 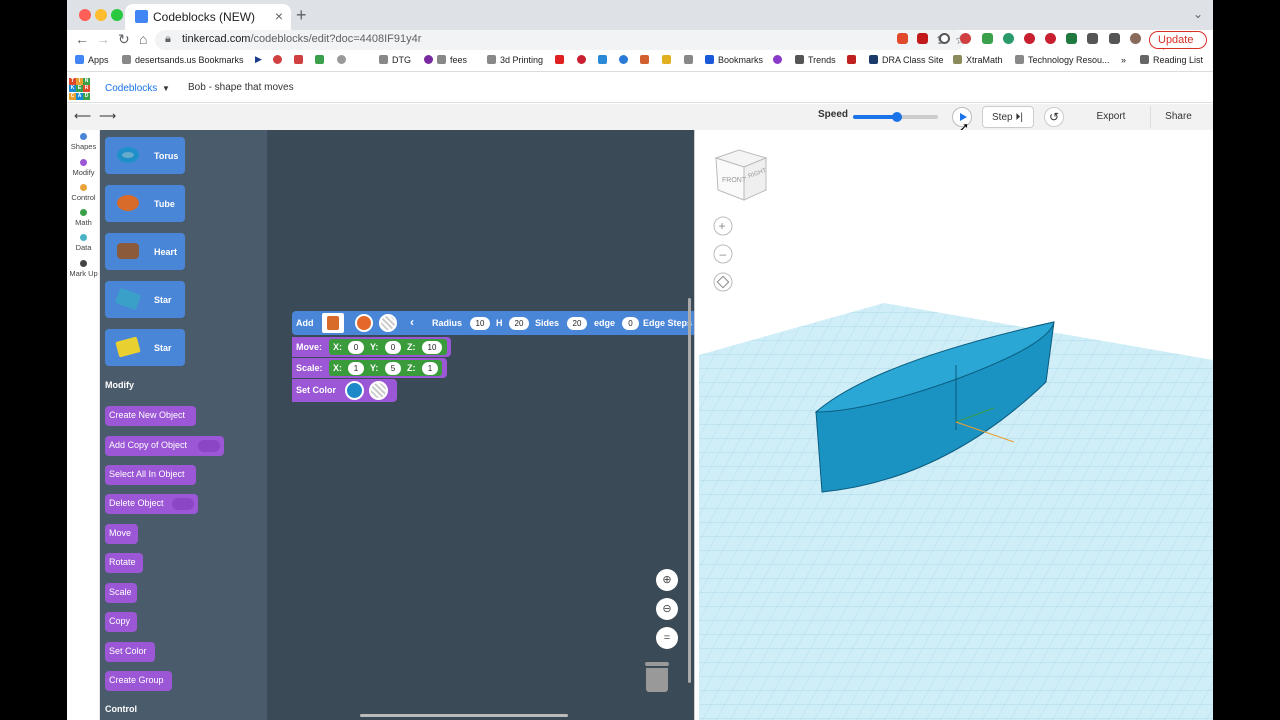 I want to click on speed-slider-handle, so click(x=897, y=117).